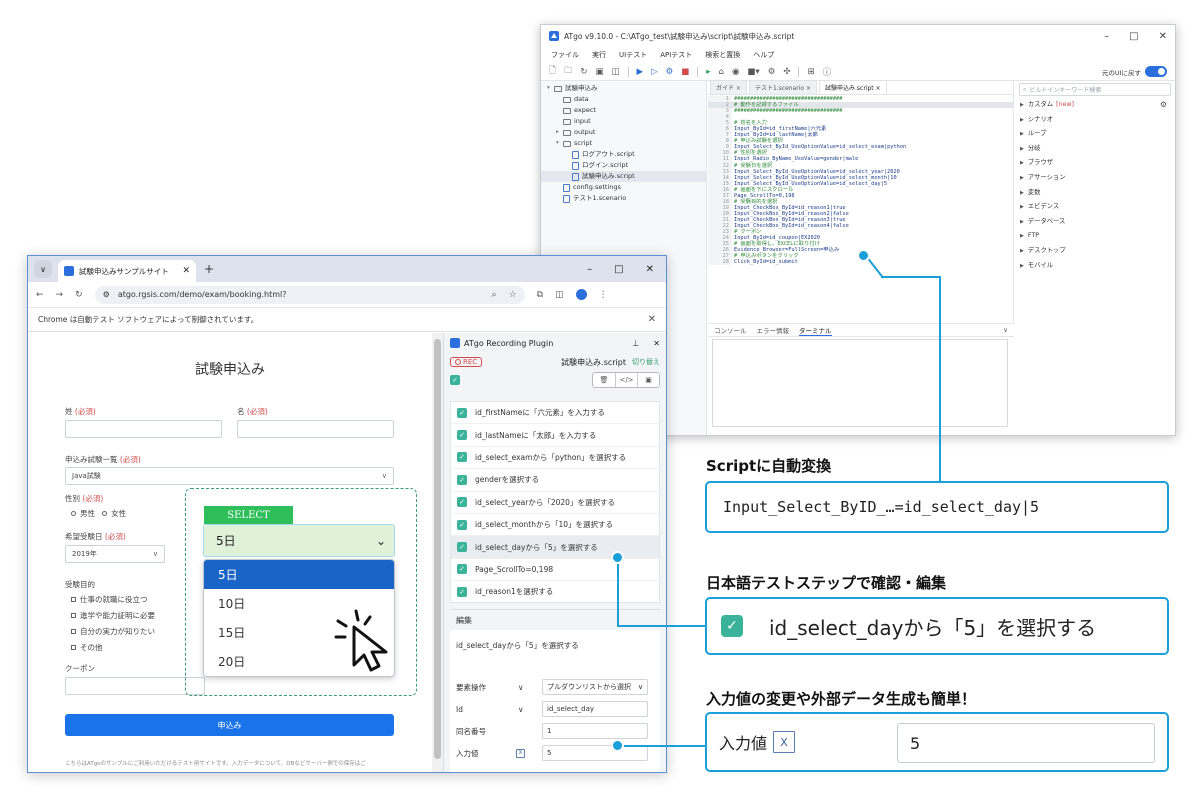 Image resolution: width=1200 pixels, height=800 pixels. I want to click on forward-icon: →, so click(60, 295).